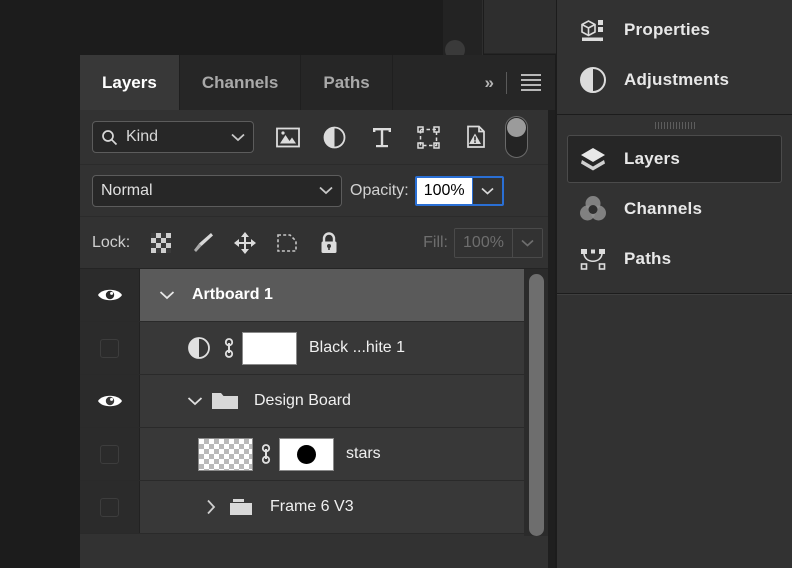 This screenshot has height=568, width=792. Describe the element at coordinates (363, 453) in the screenshot. I see `layer-name: stars` at that location.